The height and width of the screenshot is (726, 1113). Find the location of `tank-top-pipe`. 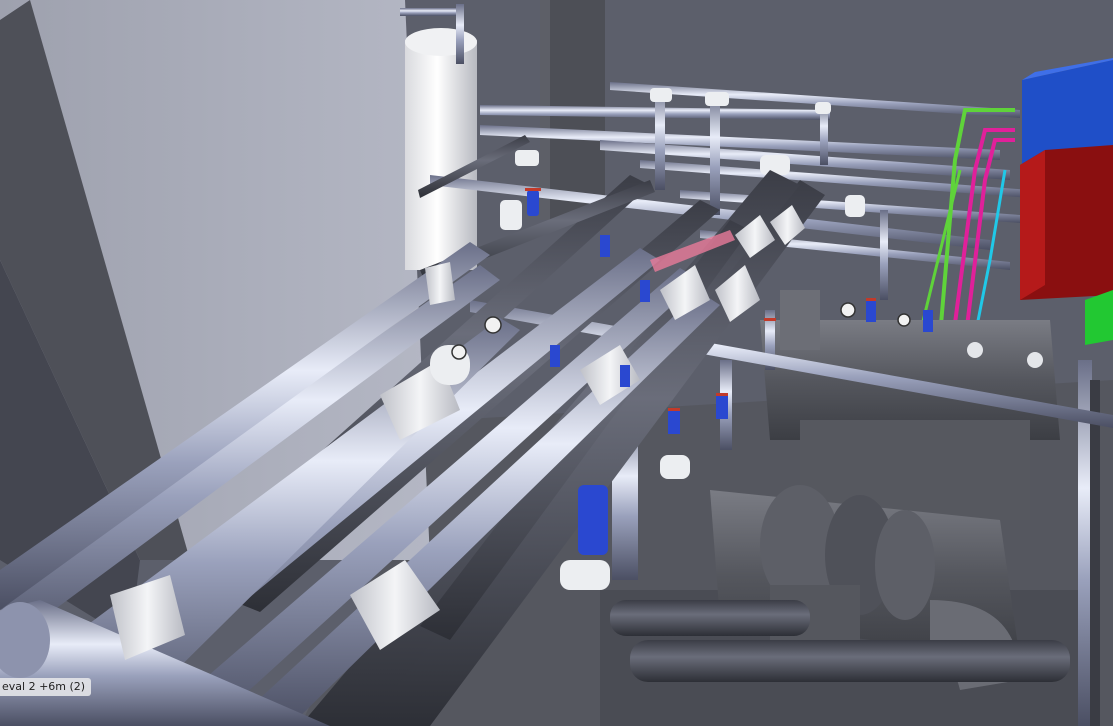

tank-top-pipe is located at coordinates (430, 12).